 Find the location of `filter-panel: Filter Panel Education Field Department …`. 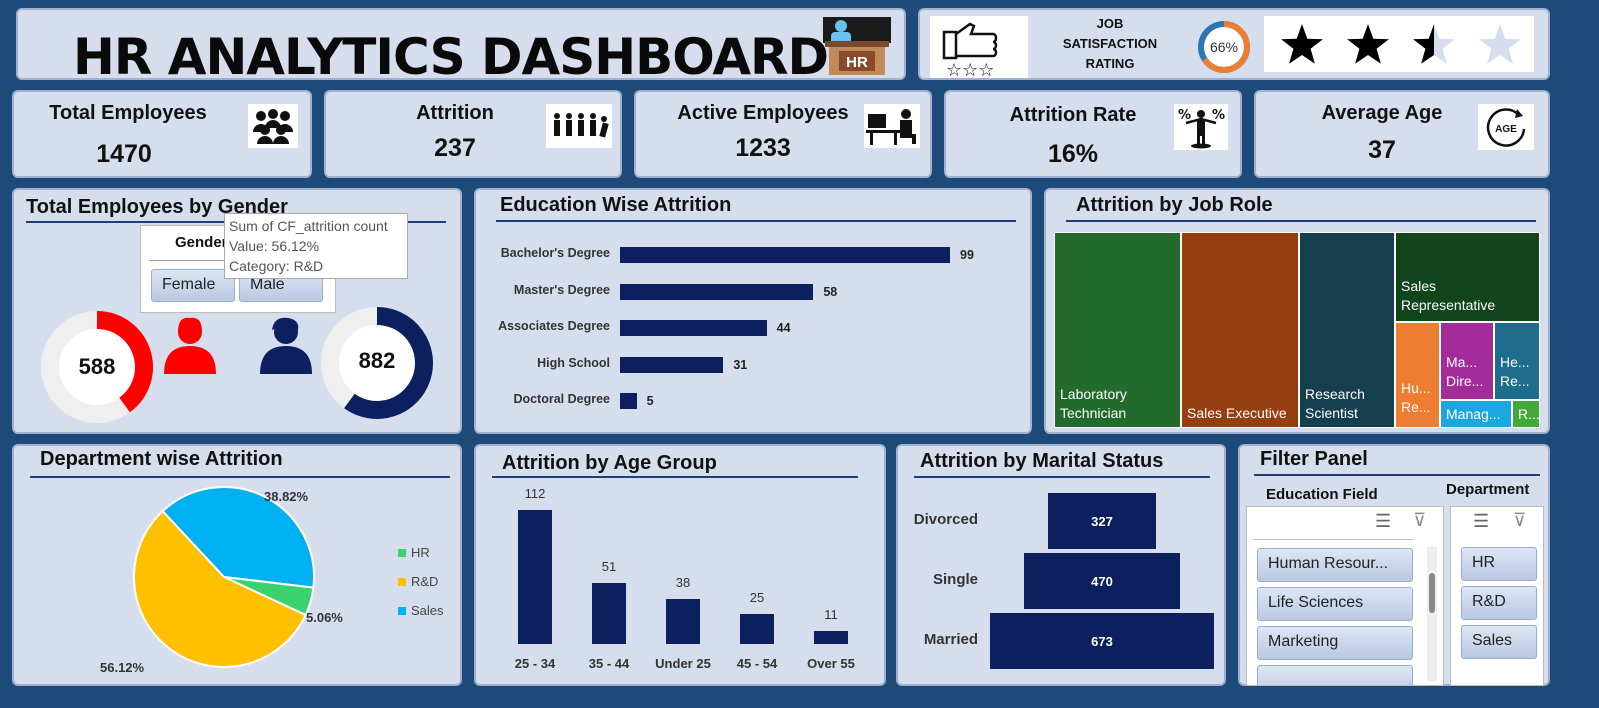

filter-panel: Filter Panel Education Field Department … is located at coordinates (1394, 565).